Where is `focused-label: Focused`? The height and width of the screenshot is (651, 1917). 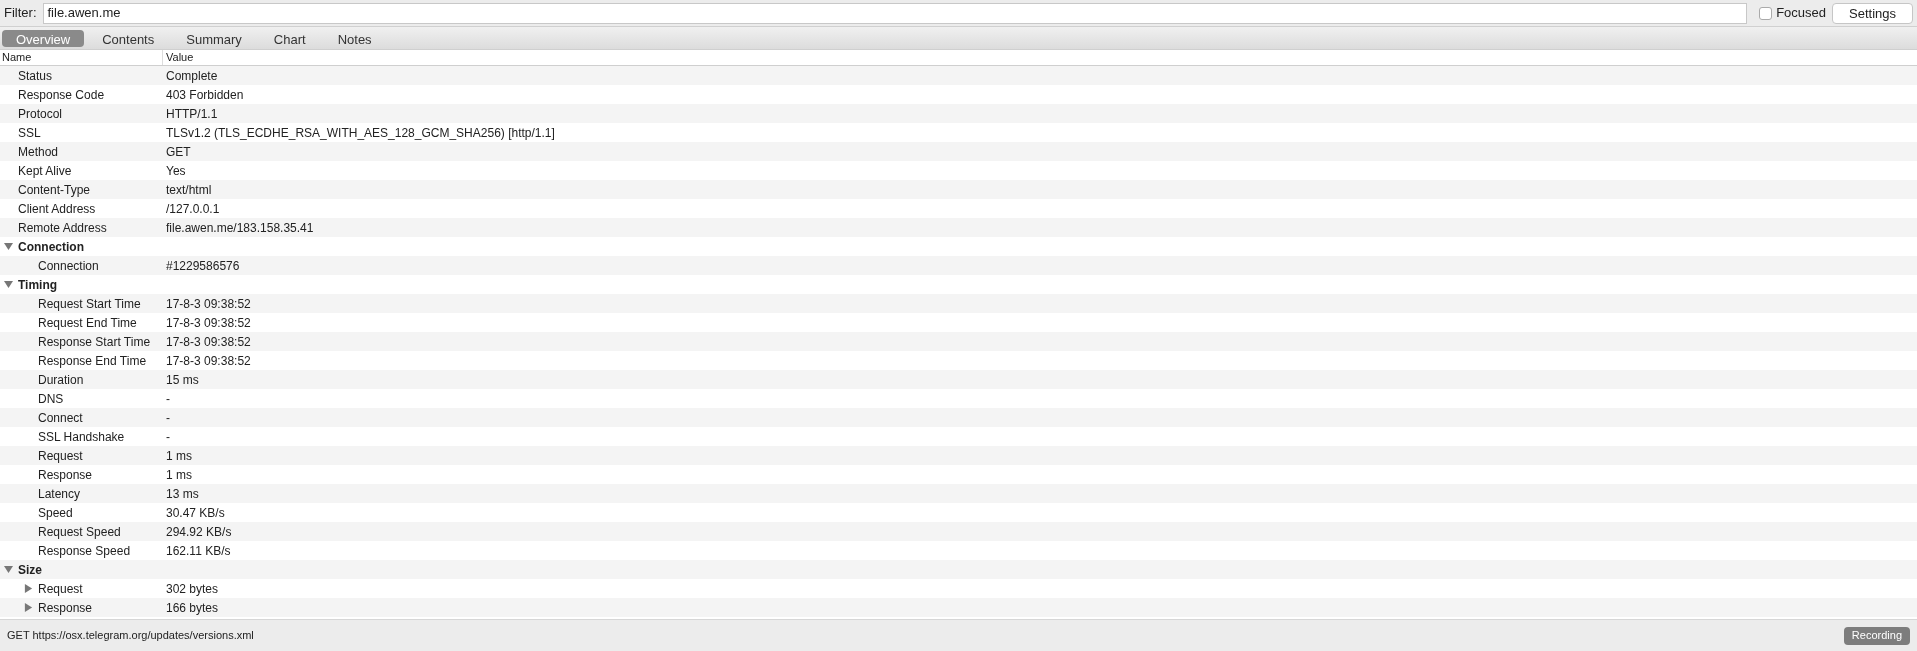 focused-label: Focused is located at coordinates (1801, 13).